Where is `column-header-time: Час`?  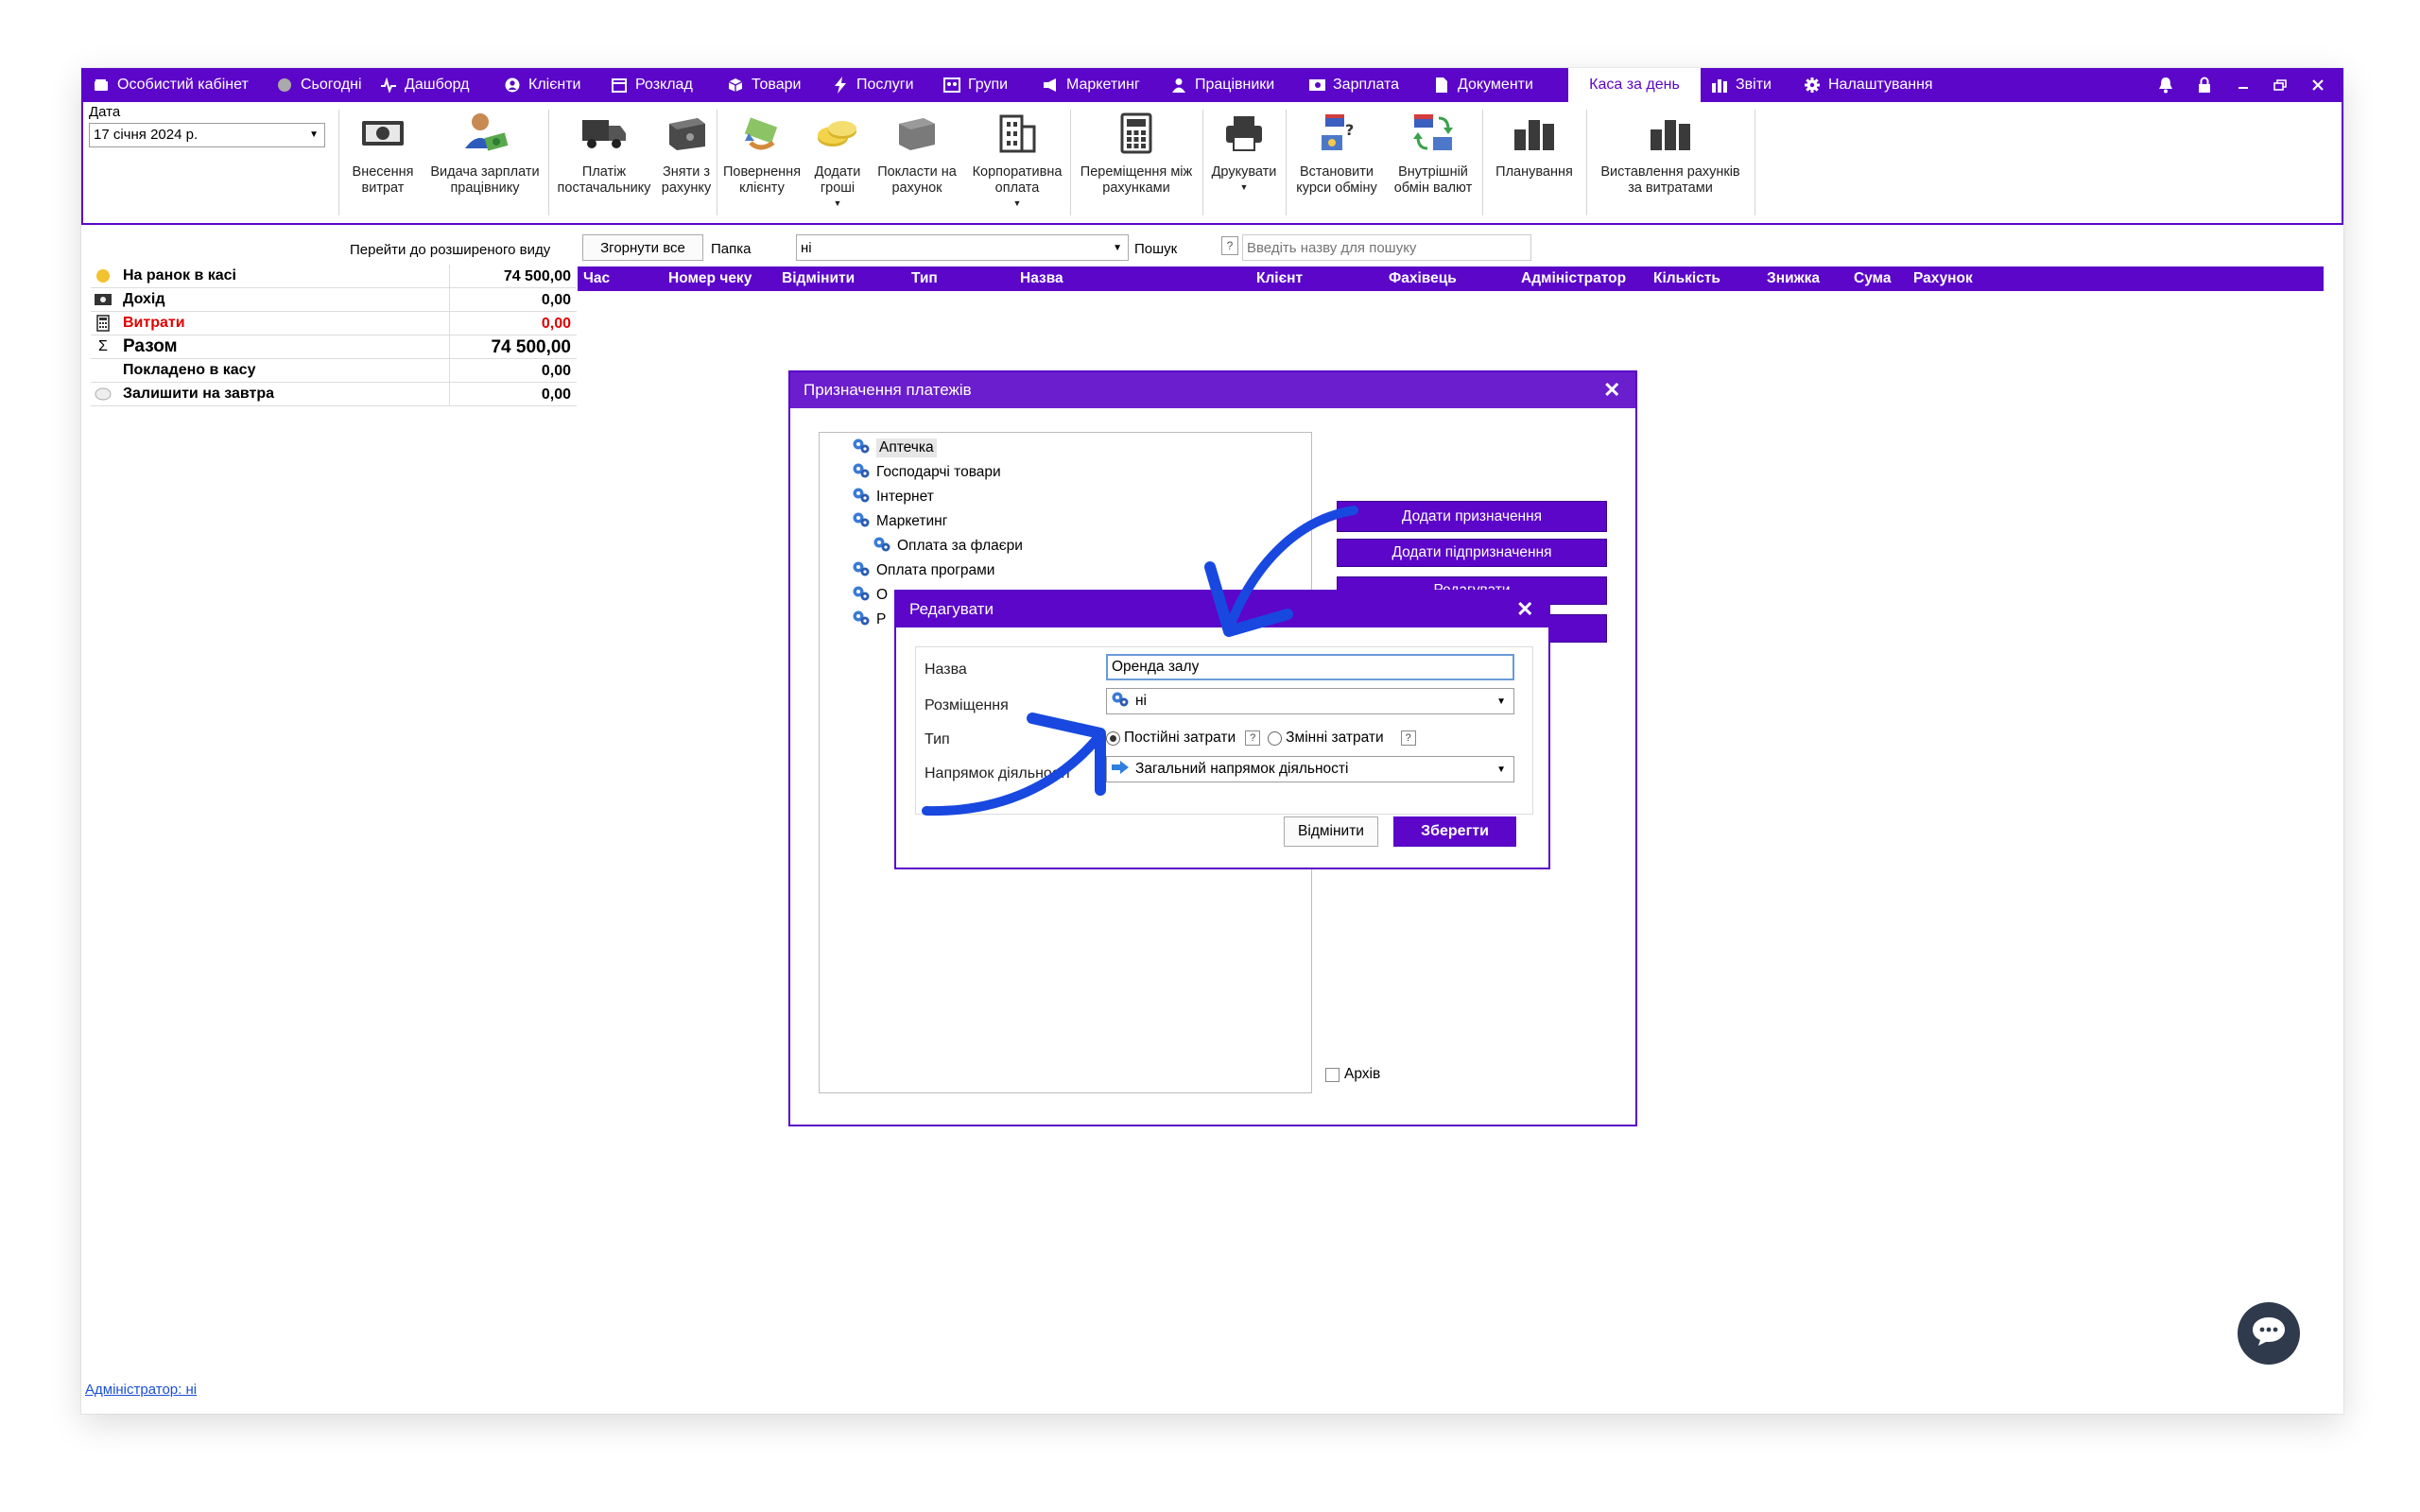 column-header-time: Час is located at coordinates (596, 278).